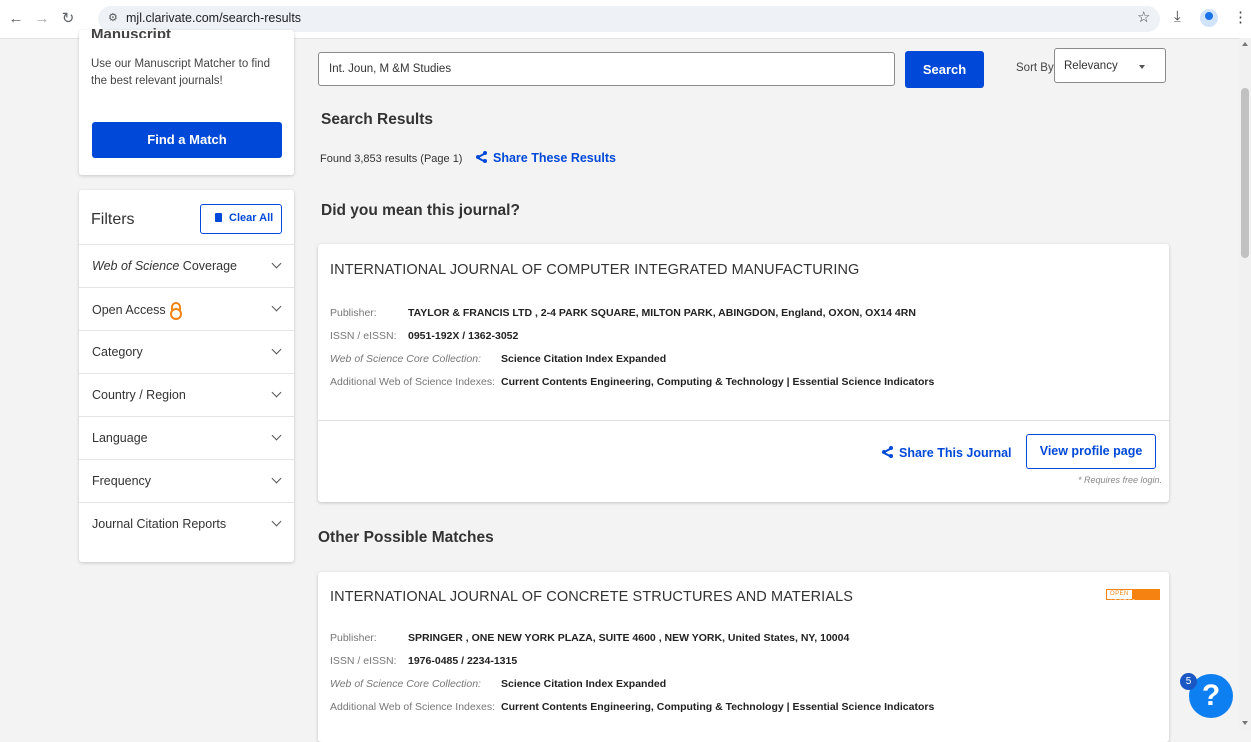 The height and width of the screenshot is (742, 1251). What do you see at coordinates (137, 311) in the screenshot?
I see `filter-label: Open Access` at bounding box center [137, 311].